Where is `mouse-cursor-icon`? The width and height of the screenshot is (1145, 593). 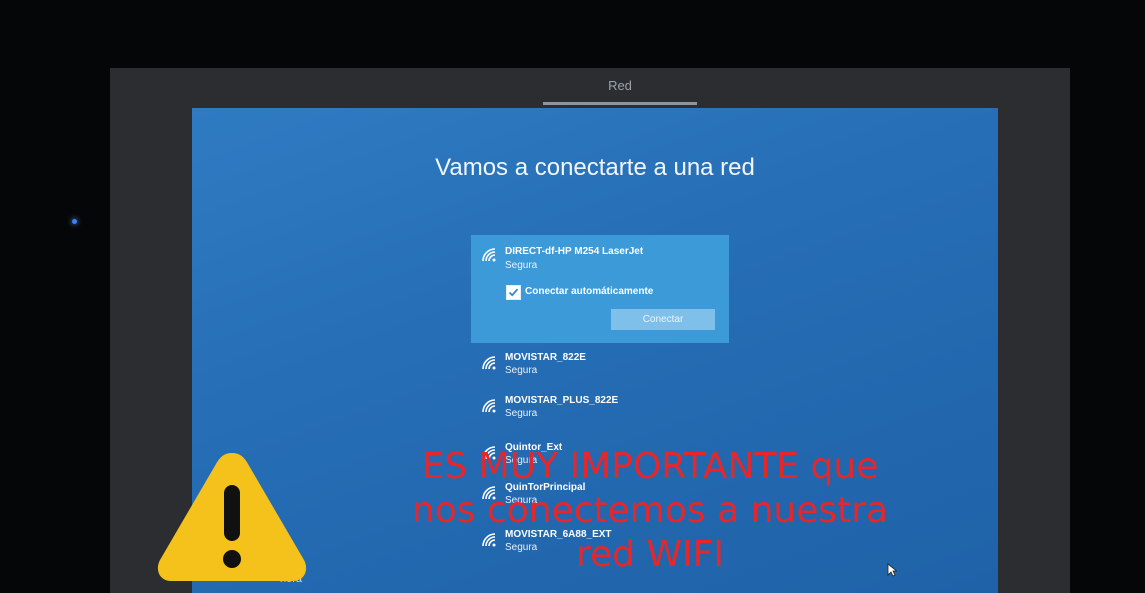 mouse-cursor-icon is located at coordinates (892, 570).